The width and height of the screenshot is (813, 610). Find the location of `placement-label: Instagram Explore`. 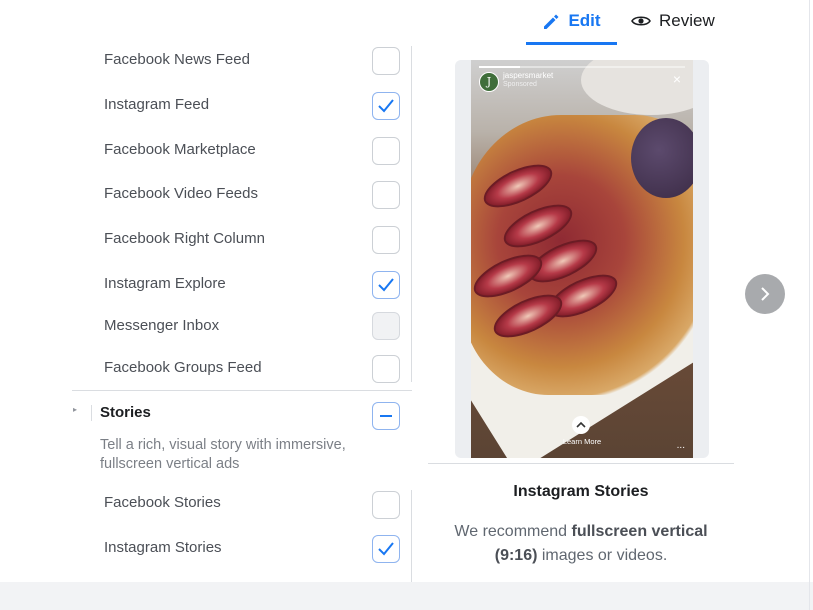

placement-label: Instagram Explore is located at coordinates (165, 283).